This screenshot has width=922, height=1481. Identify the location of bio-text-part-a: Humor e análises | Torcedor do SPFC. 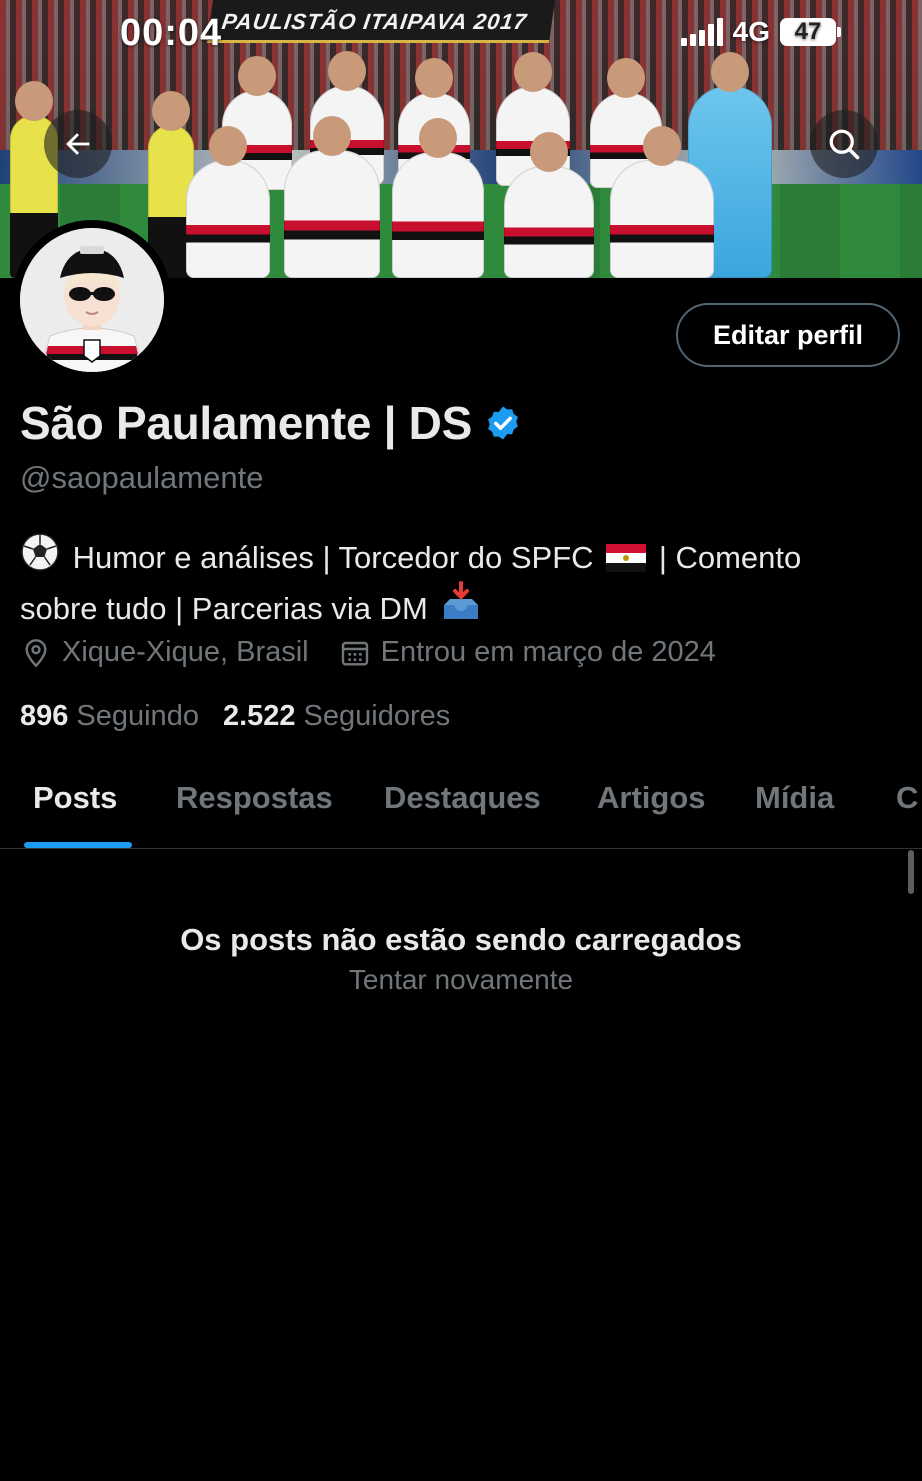
(333, 557).